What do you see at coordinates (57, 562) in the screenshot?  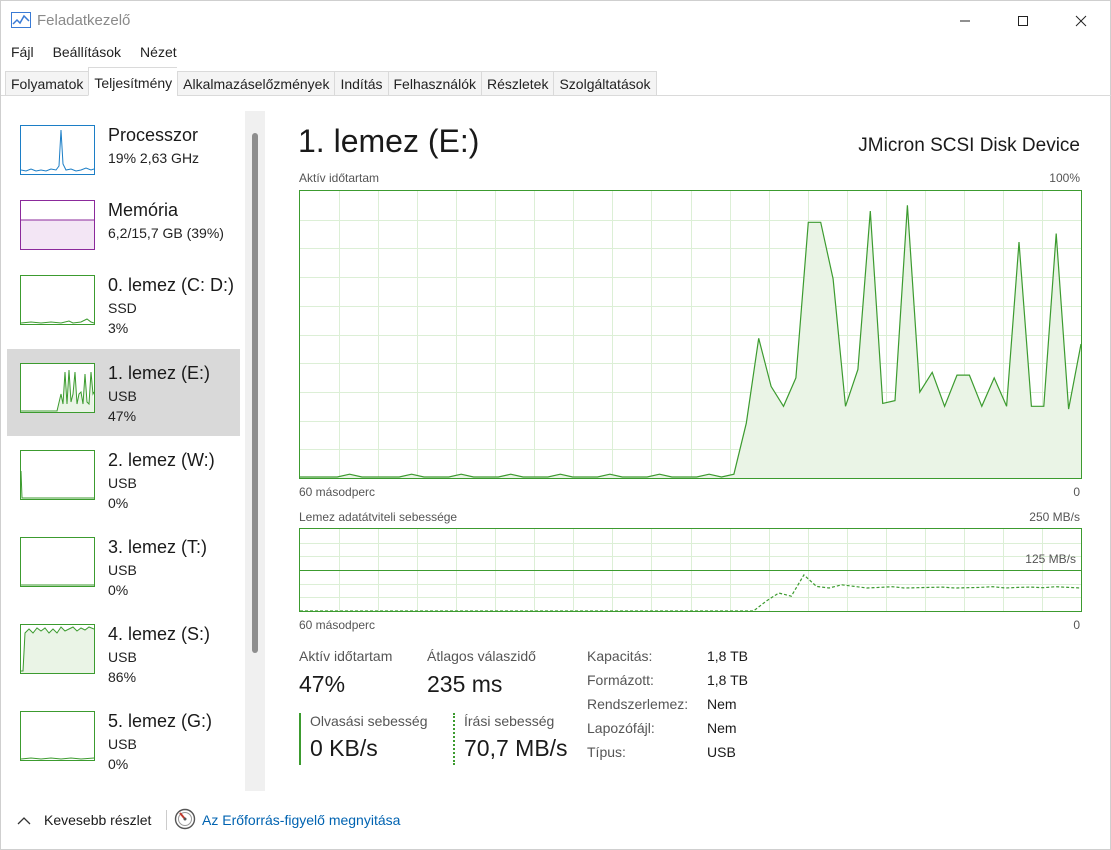 I see `disk-3-thumbnail-graph` at bounding box center [57, 562].